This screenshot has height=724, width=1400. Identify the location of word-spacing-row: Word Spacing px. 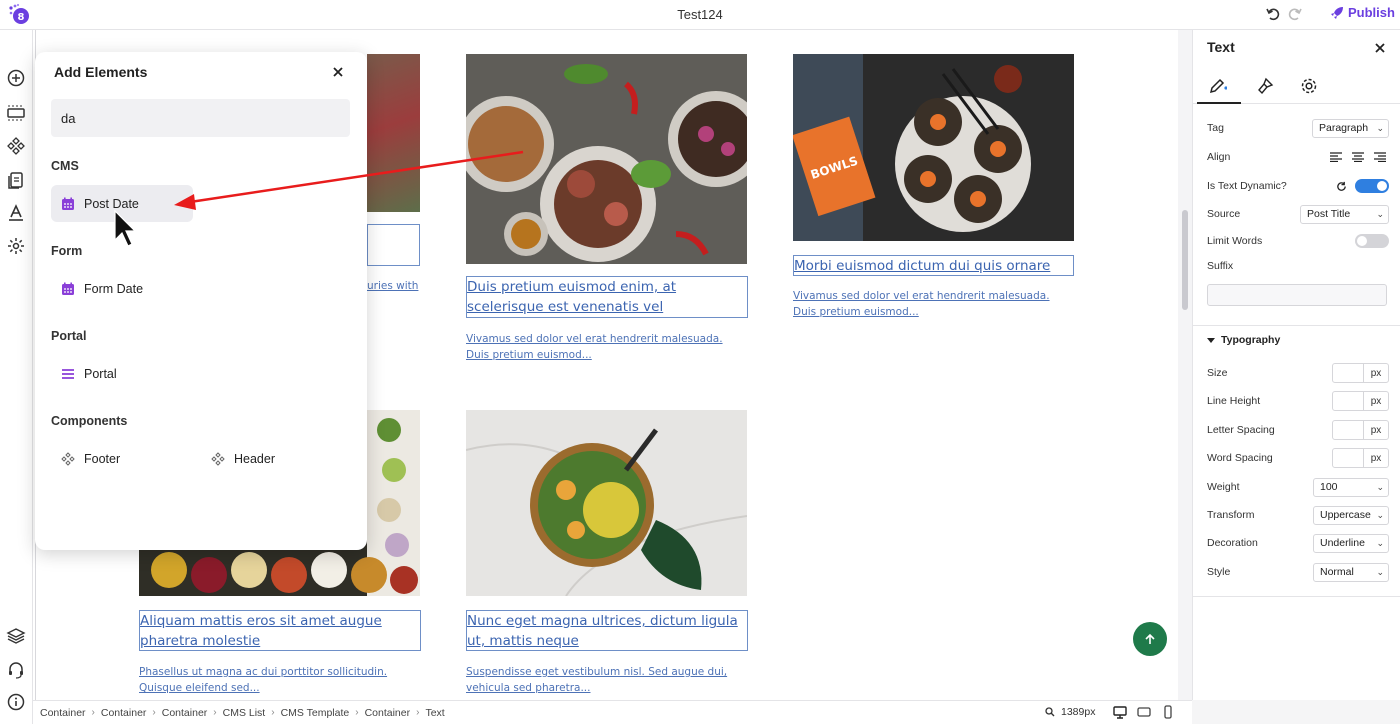
(1298, 458).